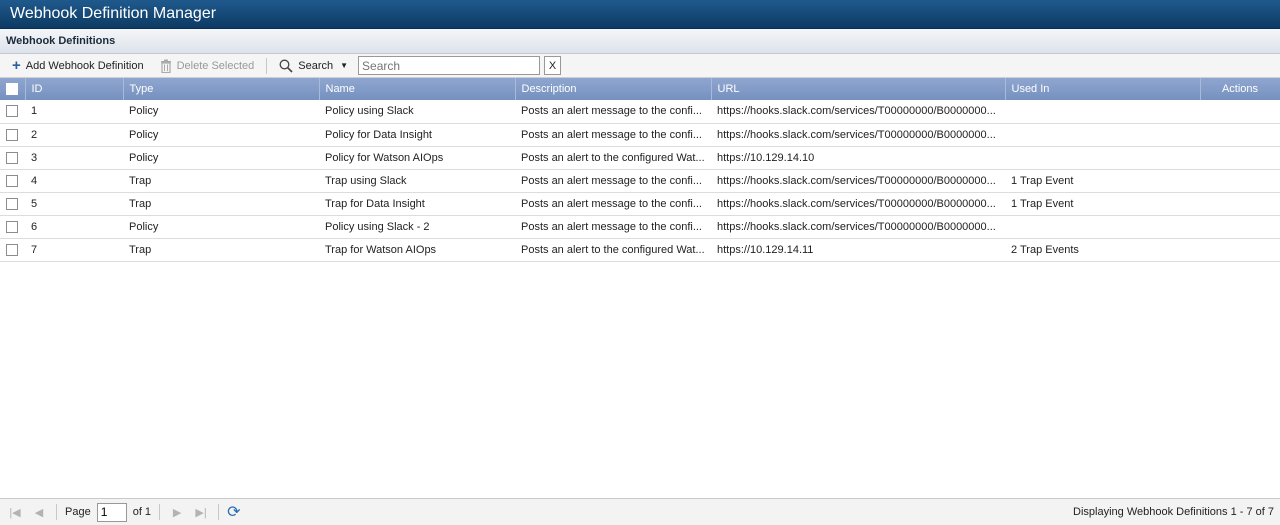  I want to click on cell-name: Policy using Slack - 2, so click(417, 227).